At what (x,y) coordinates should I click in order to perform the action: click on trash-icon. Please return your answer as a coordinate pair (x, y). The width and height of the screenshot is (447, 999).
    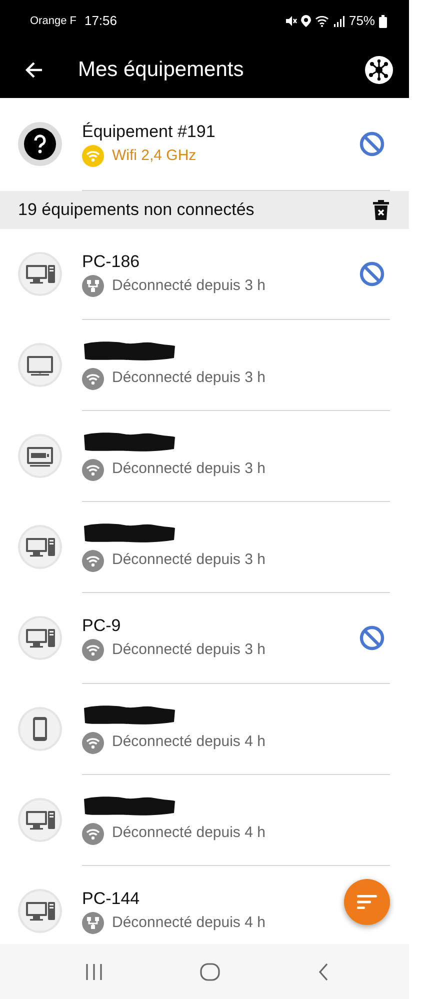
    Looking at the image, I should click on (381, 210).